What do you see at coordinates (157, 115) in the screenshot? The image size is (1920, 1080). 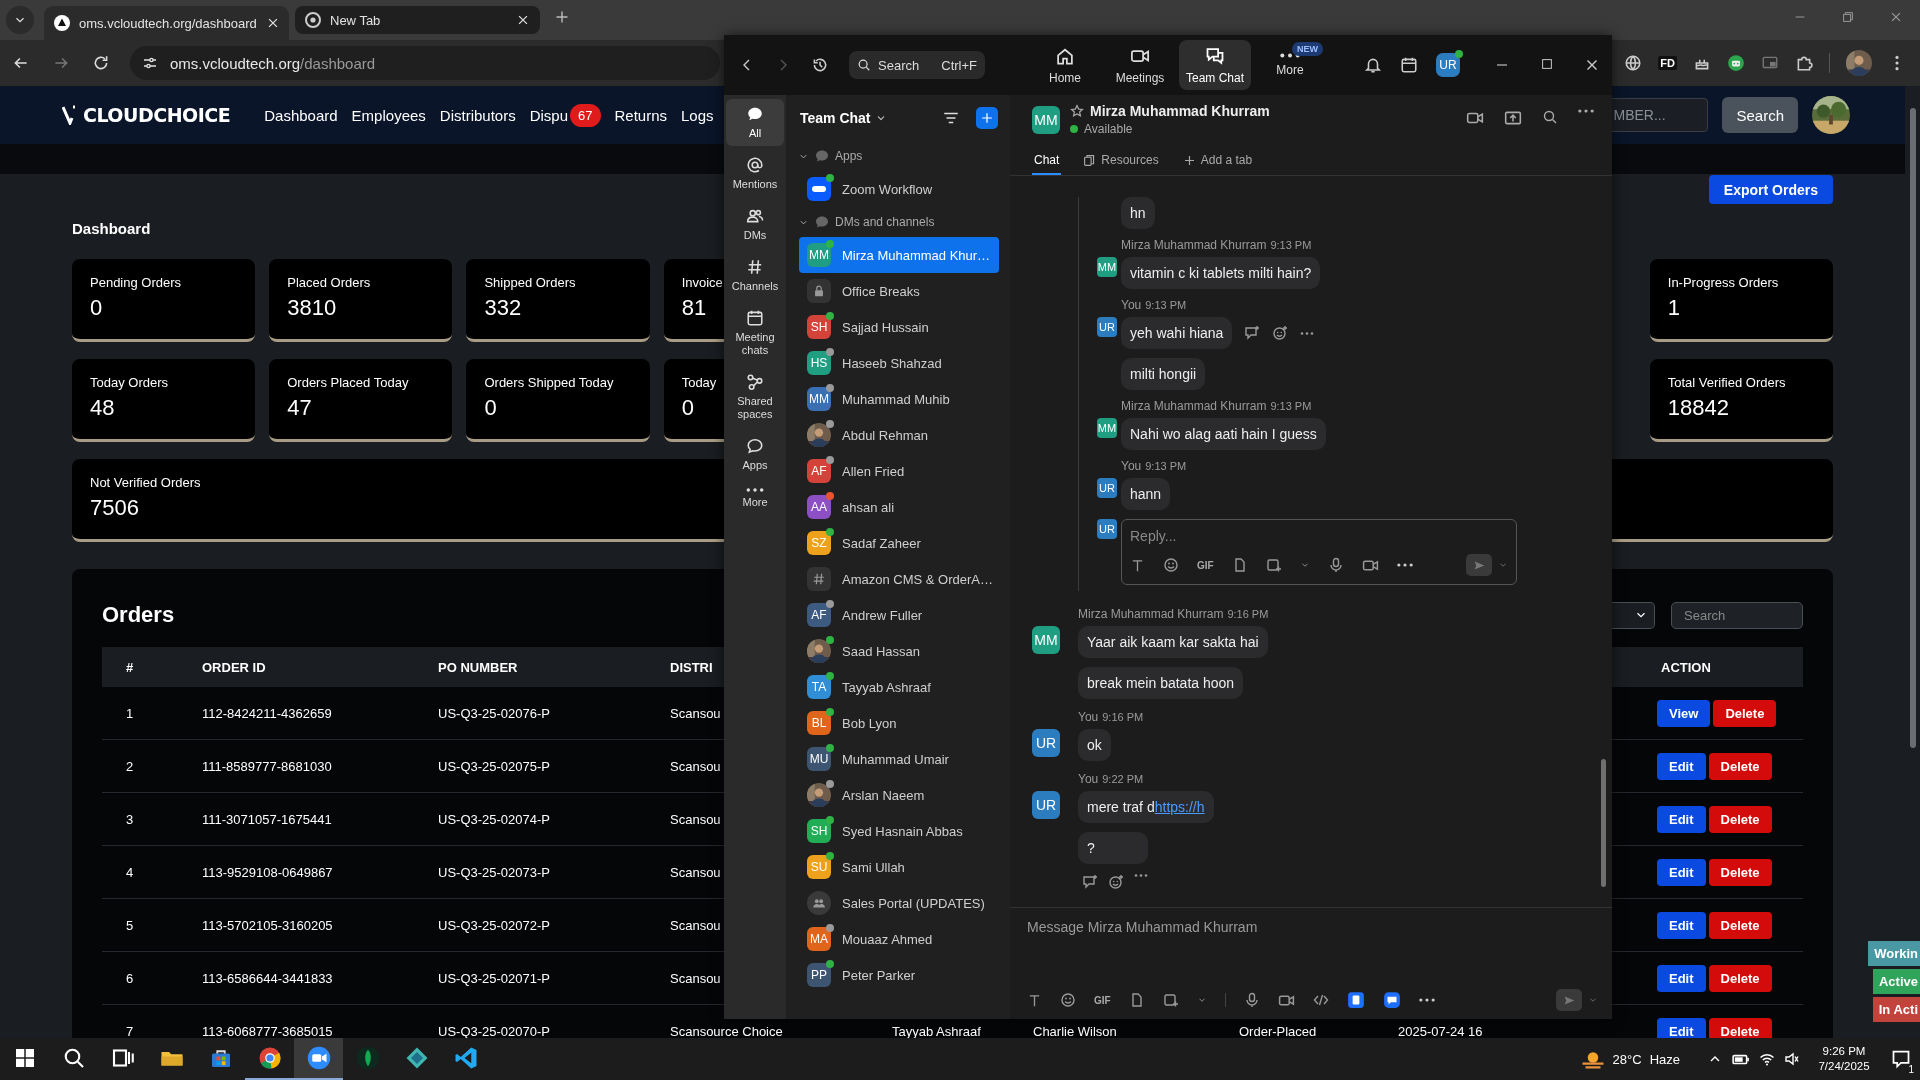 I see `brand-name: CLOUDCHOICE` at bounding box center [157, 115].